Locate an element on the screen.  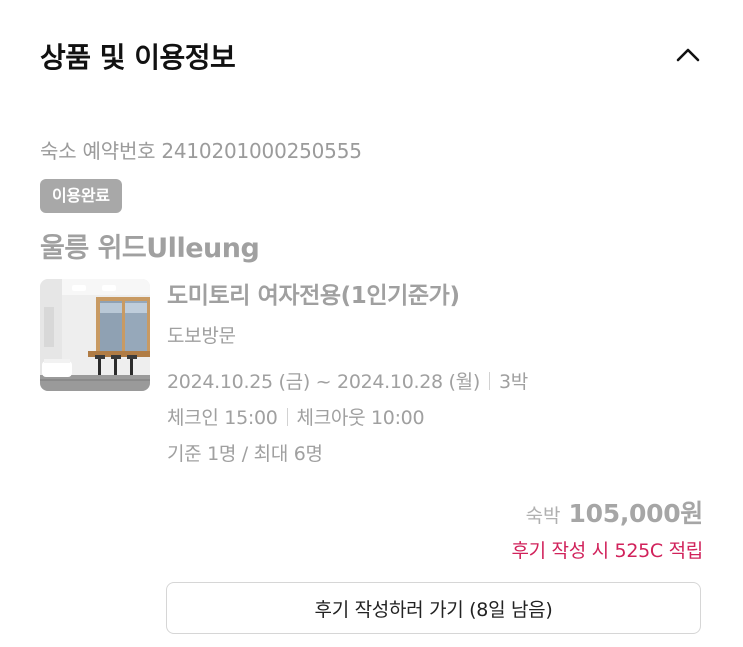
occupancy: 기준 1명 / 최대 6명 is located at coordinates (245, 454).